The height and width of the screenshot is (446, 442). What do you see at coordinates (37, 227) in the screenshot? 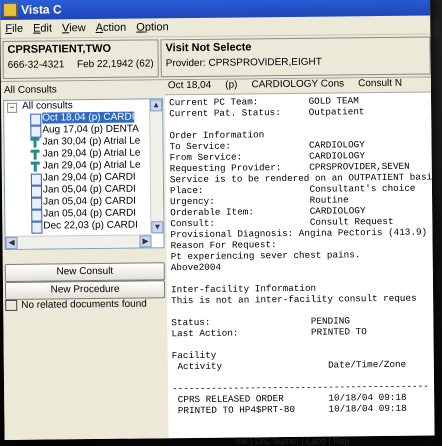
I see `consult-document-icon` at bounding box center [37, 227].